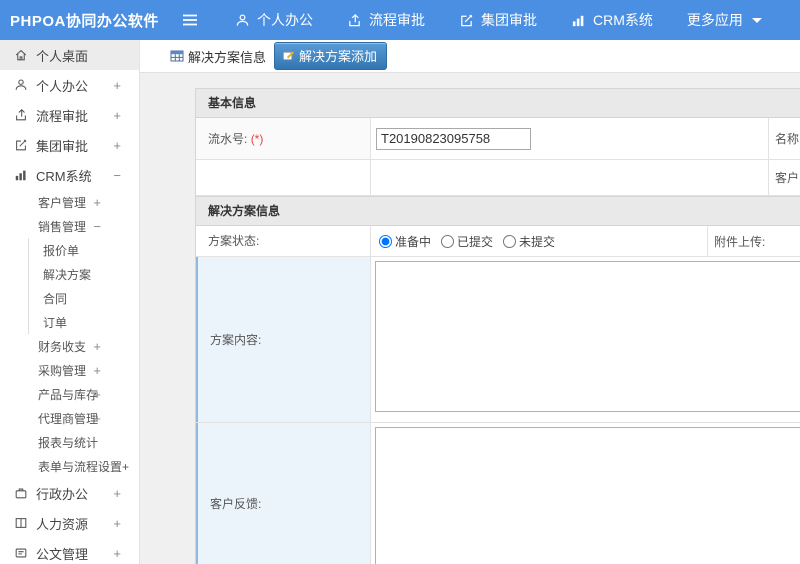 The image size is (800, 564). What do you see at coordinates (470, 56) in the screenshot?
I see `tab-bar: 解决方案信息 解决方案添加` at bounding box center [470, 56].